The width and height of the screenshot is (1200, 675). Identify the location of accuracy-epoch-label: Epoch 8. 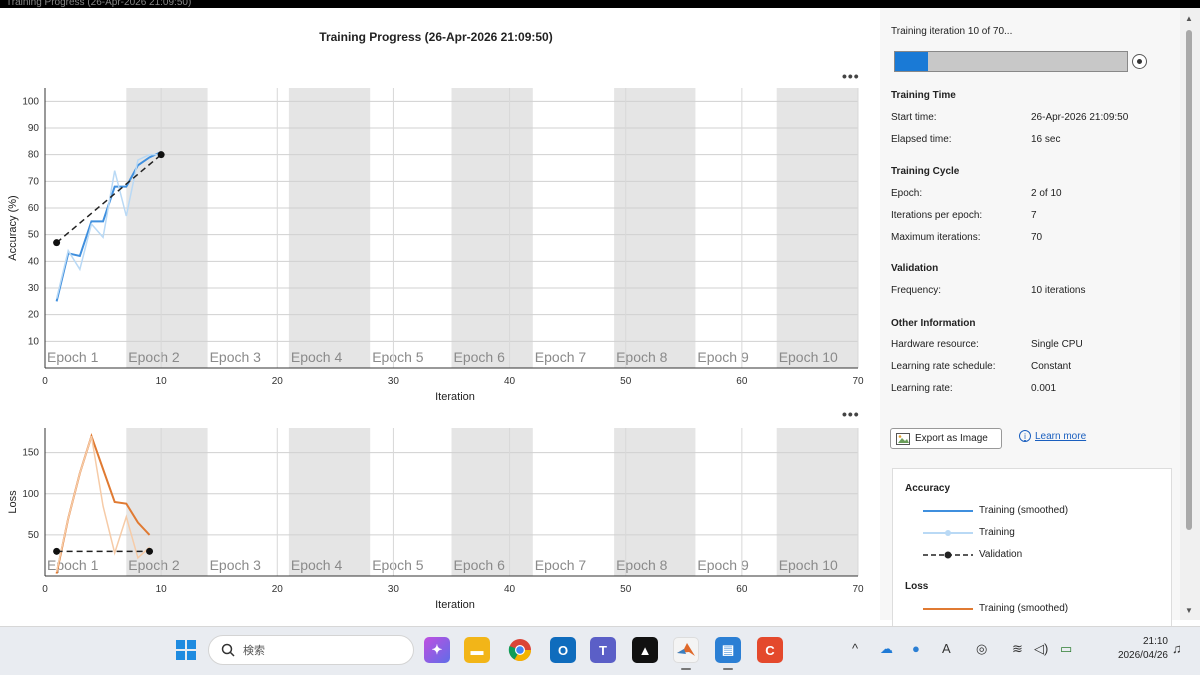
(642, 357).